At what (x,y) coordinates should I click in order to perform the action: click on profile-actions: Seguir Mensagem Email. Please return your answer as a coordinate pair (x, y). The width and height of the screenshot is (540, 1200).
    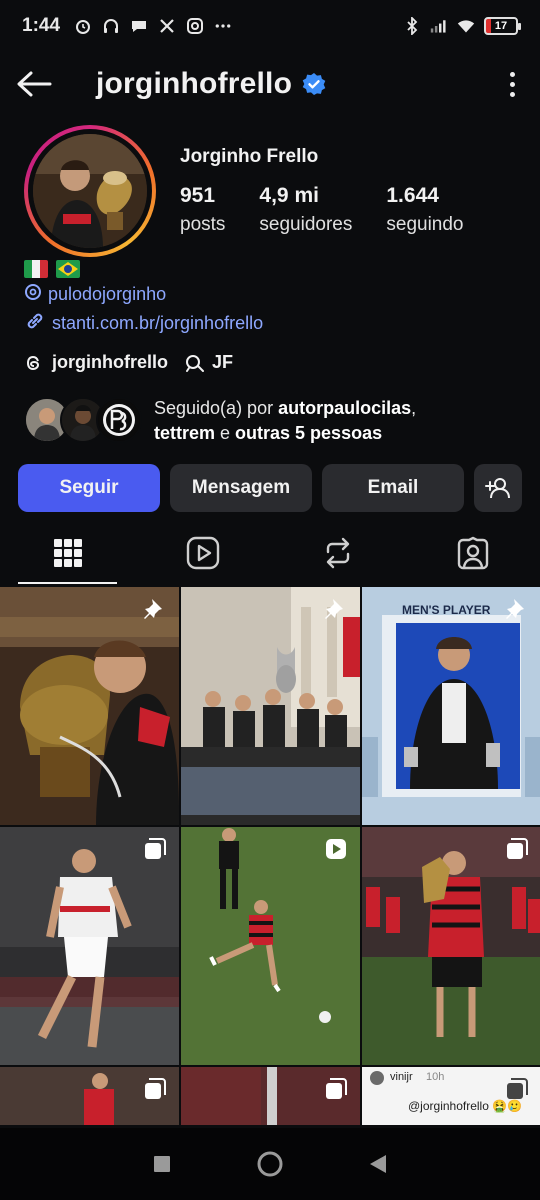
    Looking at the image, I should click on (270, 488).